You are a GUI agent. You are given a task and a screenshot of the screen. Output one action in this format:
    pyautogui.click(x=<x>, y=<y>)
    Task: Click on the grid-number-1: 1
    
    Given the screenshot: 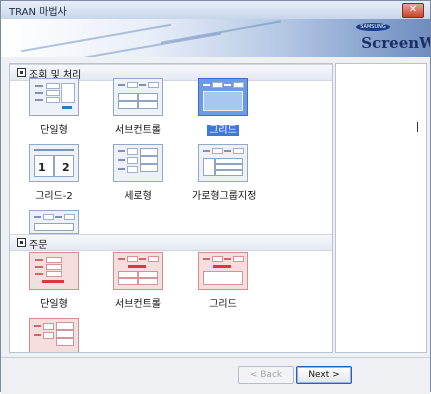 What is the action you would take?
    pyautogui.click(x=42, y=167)
    